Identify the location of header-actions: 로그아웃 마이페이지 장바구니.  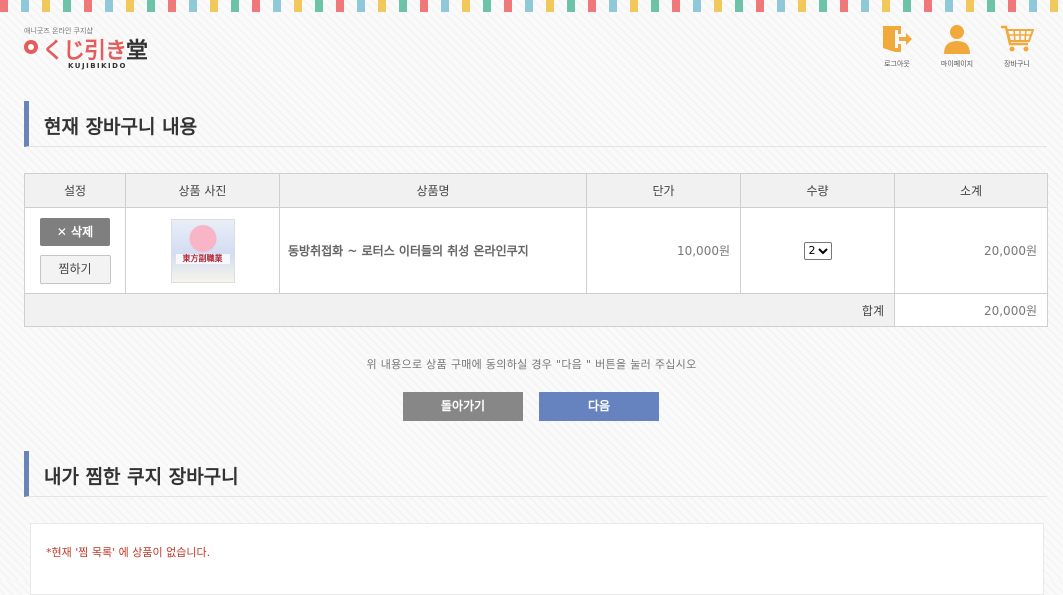
(957, 50).